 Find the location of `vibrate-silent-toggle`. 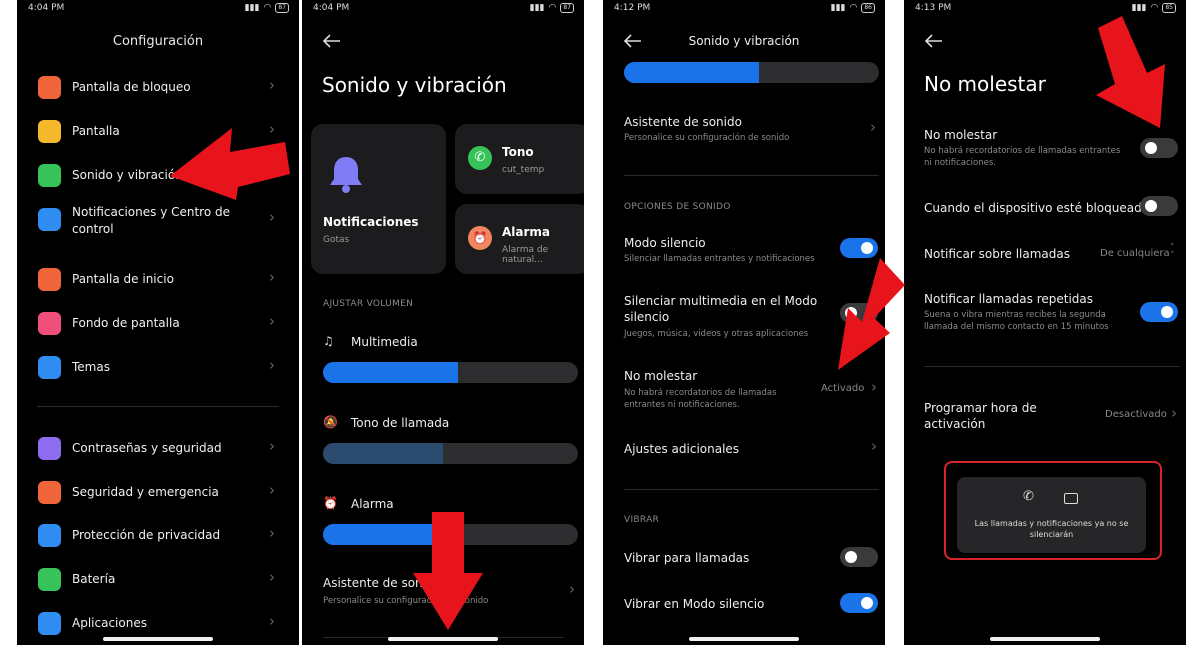

vibrate-silent-toggle is located at coordinates (859, 603).